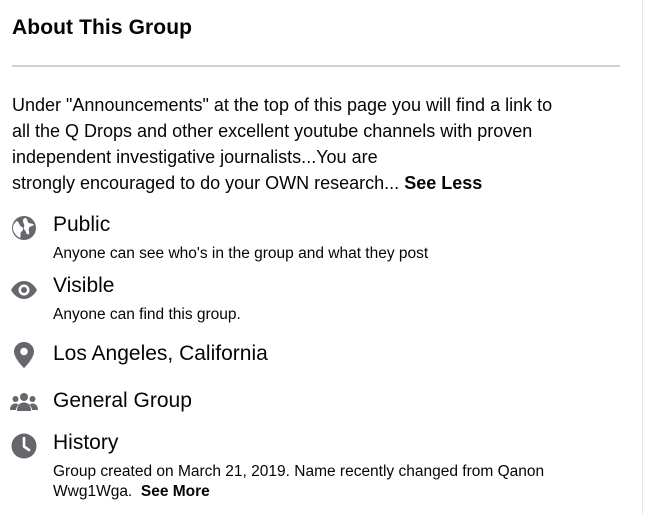 The image size is (646, 514). I want to click on eye-icon, so click(24, 290).